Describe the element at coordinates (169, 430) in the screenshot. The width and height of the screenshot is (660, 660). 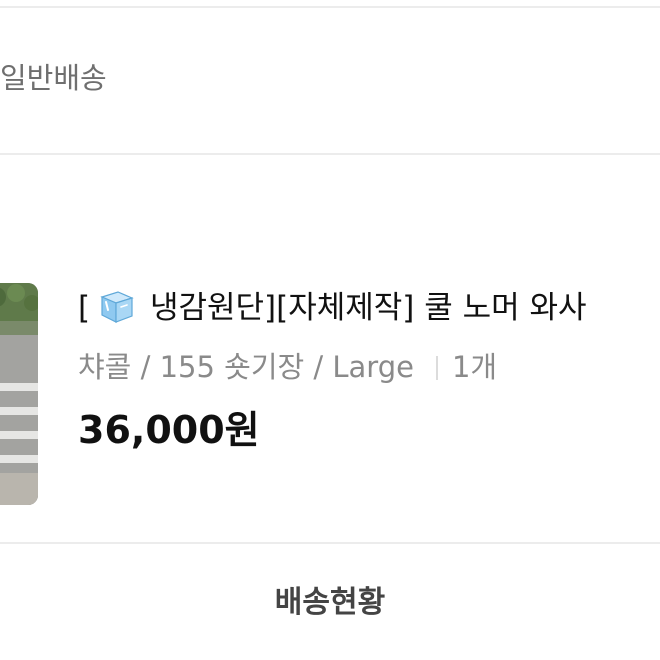
I see `product-price: 36,000원` at that location.